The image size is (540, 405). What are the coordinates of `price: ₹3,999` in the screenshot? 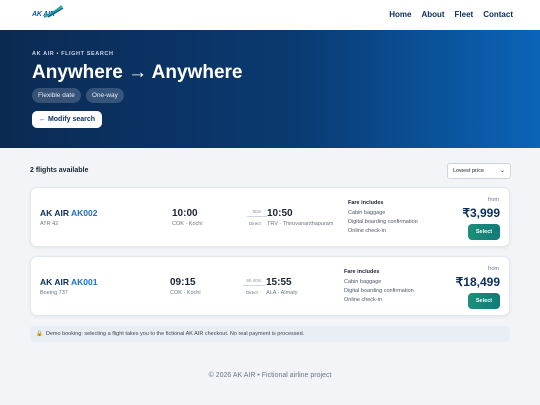 It's located at (481, 213).